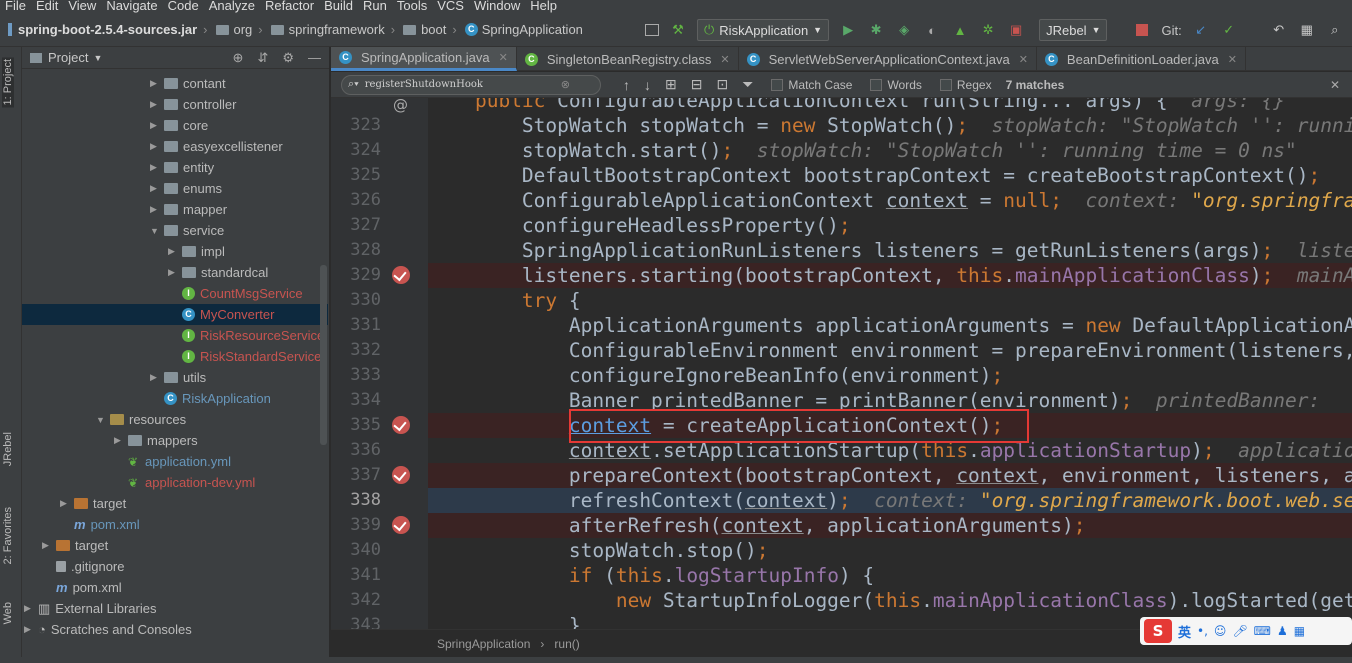  I want to click on undo-icon: ↶, so click(1279, 30).